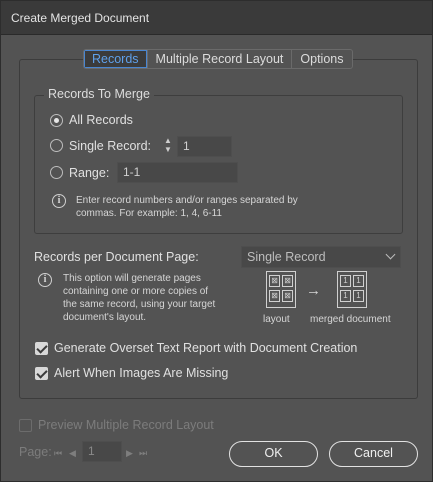  I want to click on per-page-help-line: This option will generate pages, so click(132, 278).